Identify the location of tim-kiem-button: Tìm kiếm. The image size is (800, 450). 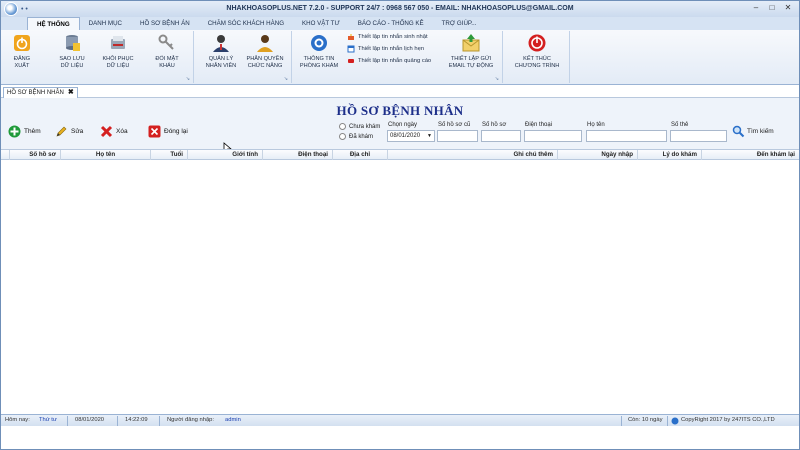
(753, 131).